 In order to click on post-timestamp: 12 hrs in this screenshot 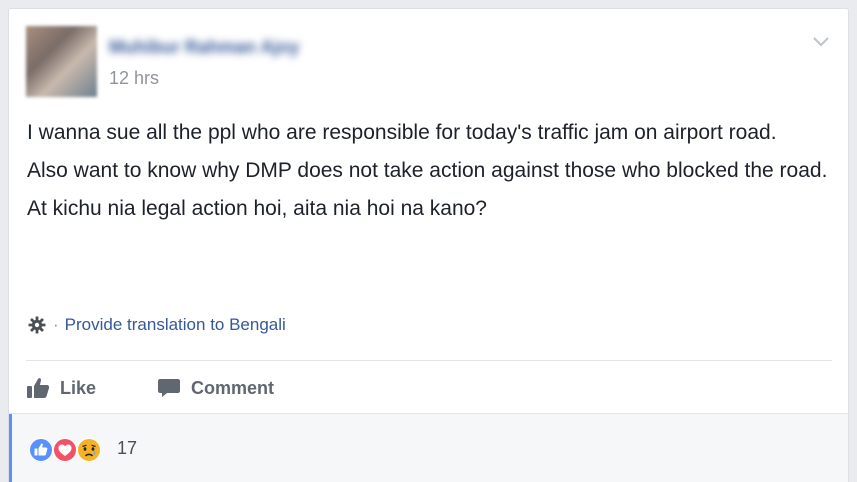, I will do `click(134, 78)`.